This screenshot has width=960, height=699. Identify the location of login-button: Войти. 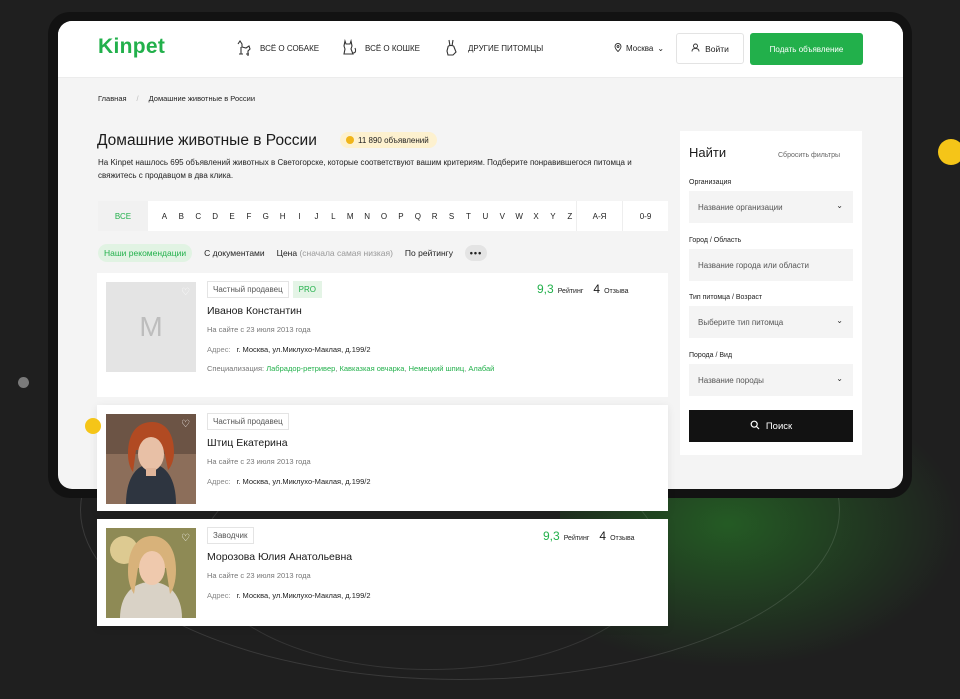
(710, 48).